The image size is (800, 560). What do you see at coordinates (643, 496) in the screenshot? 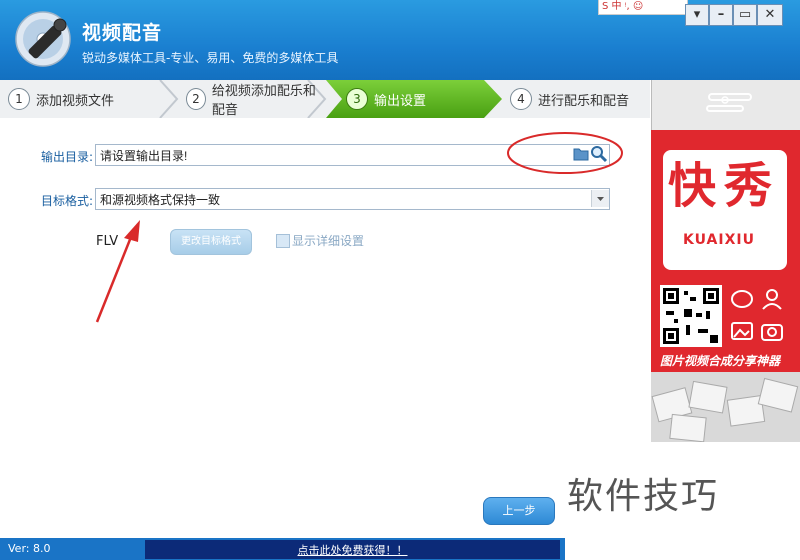
I see `watermark: 软件技巧` at bounding box center [643, 496].